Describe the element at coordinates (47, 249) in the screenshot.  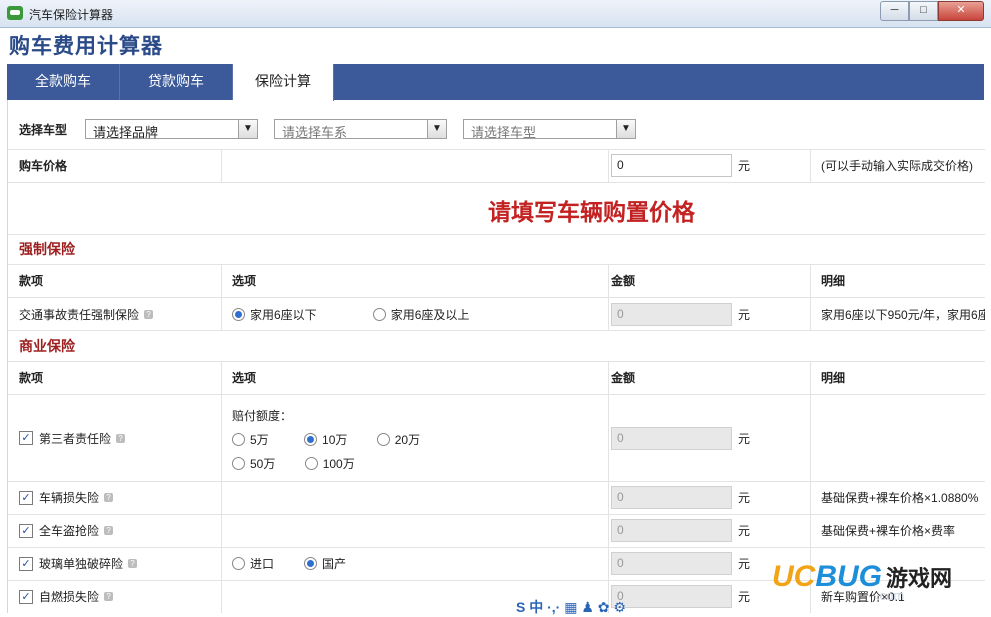
I see `compulsory-section-title: 强制保险` at that location.